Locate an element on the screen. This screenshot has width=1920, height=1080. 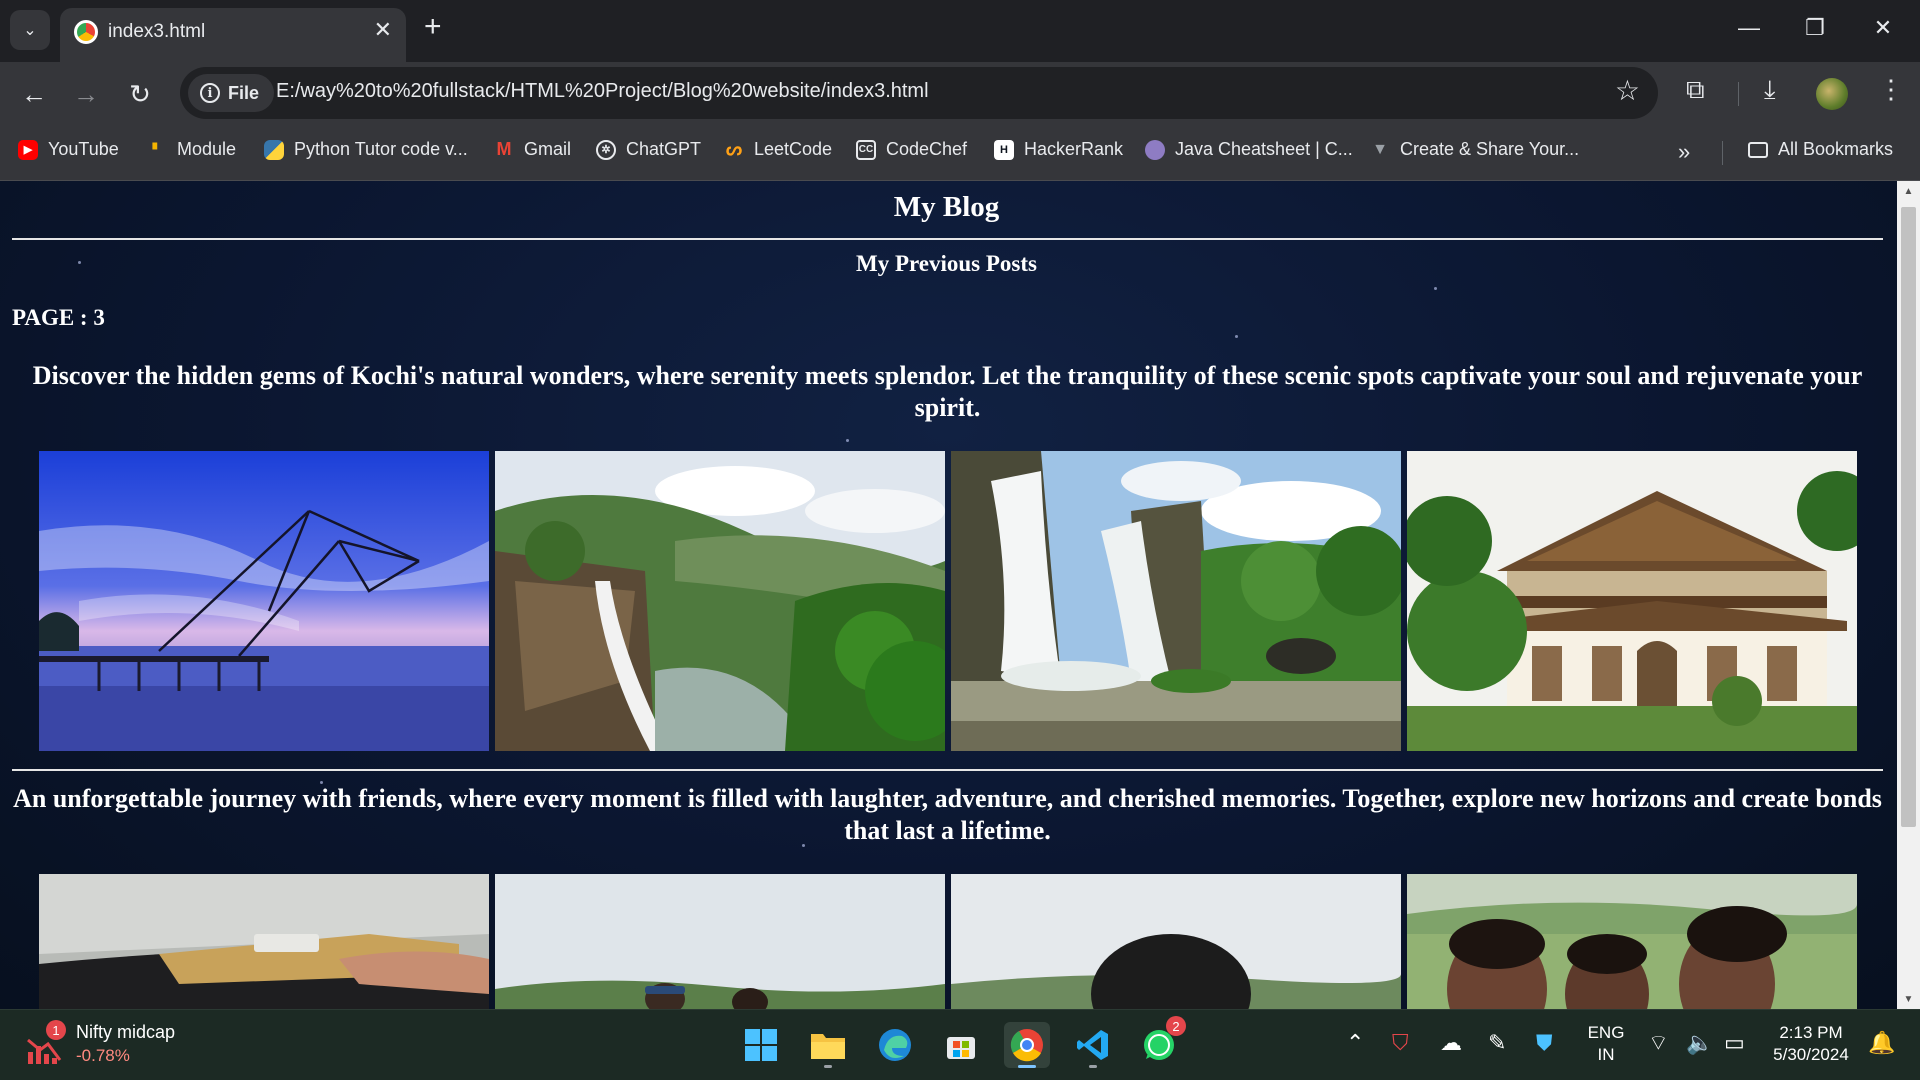
athirappilly-waterfall-photo is located at coordinates (1176, 601).